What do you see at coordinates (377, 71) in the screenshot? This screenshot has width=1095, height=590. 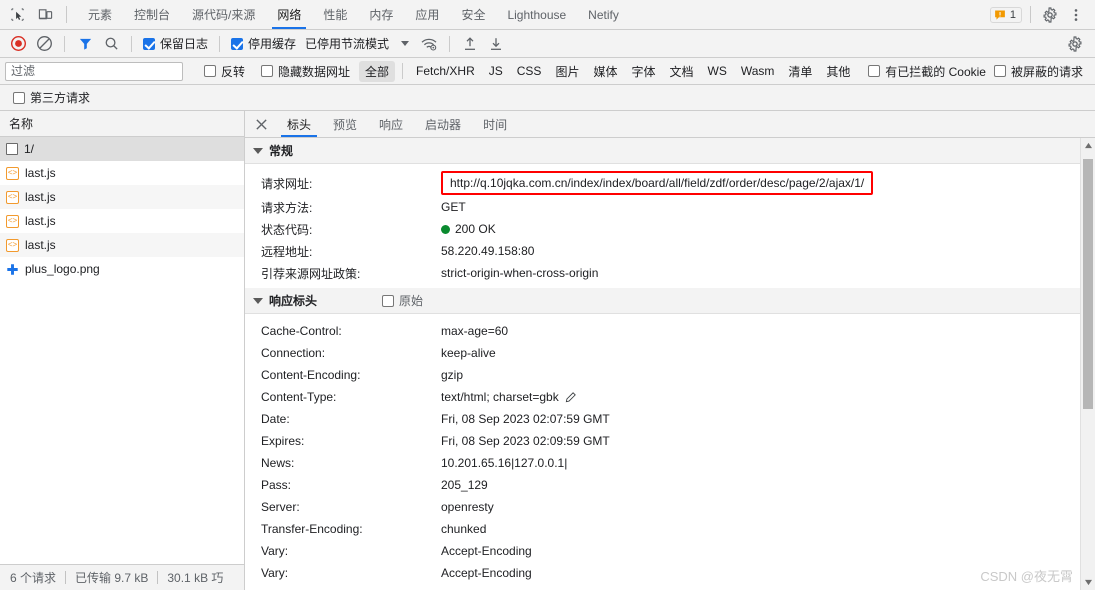 I see `filter-type-all: 全部` at bounding box center [377, 71].